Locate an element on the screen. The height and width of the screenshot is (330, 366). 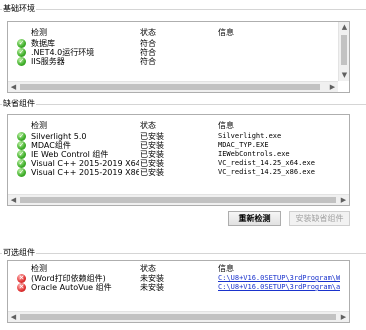
vertical-scrollbar: ▲ ▼ is located at coordinates (343, 51).